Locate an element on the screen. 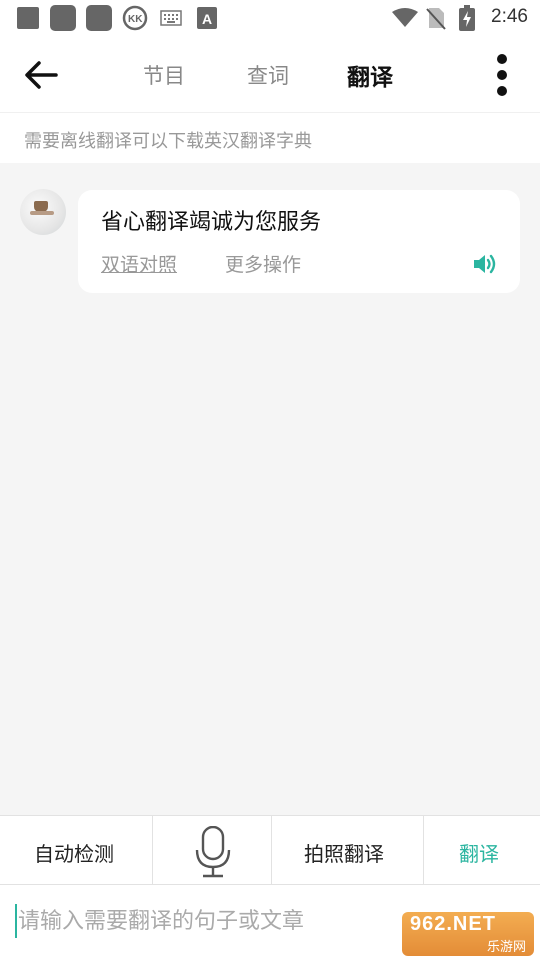 The width and height of the screenshot is (540, 960). font-a-icon: A is located at coordinates (207, 18).